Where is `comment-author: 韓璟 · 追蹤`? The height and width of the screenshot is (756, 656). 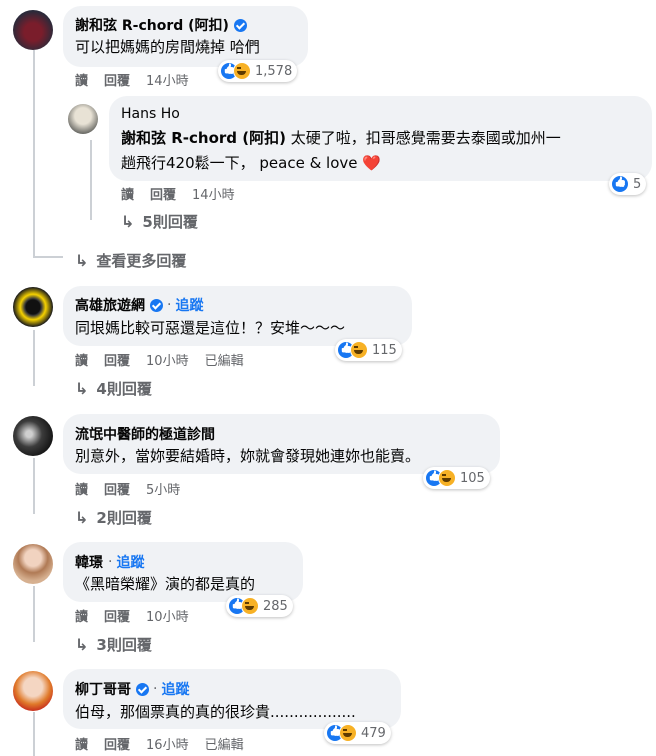 comment-author: 韓璟 · 追蹤 is located at coordinates (109, 562).